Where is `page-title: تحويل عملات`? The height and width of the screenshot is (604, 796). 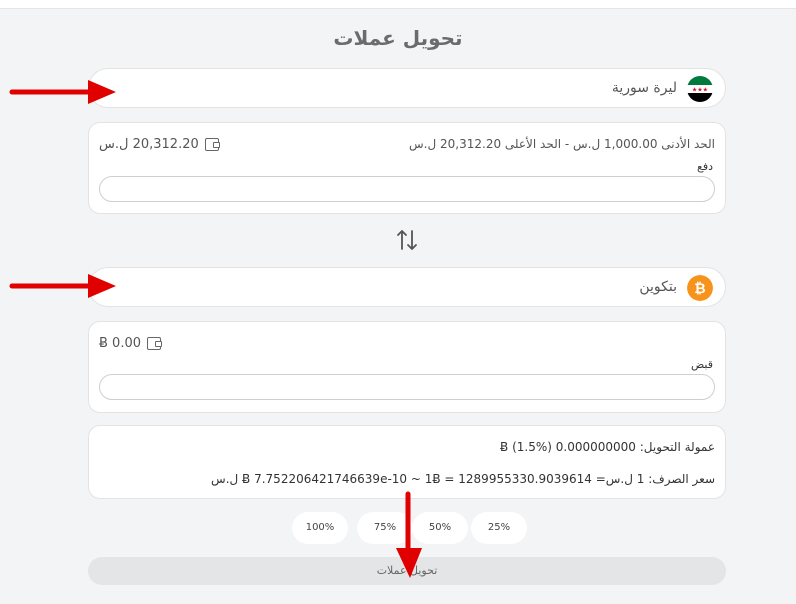 page-title: تحويل عملات is located at coordinates (398, 38).